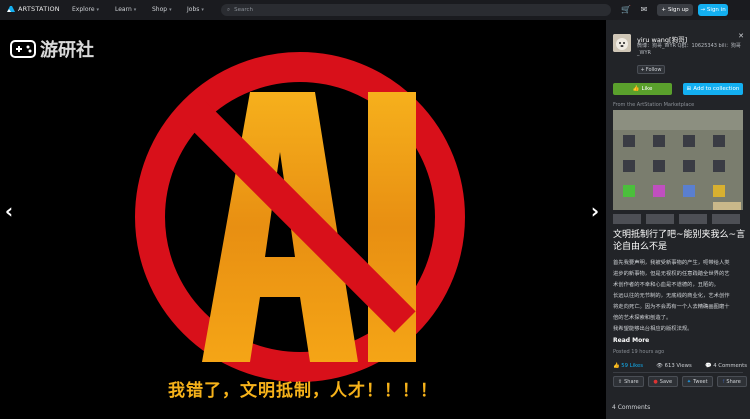 This screenshot has height=419, width=750. I want to click on search-placeholder: Search, so click(243, 10).